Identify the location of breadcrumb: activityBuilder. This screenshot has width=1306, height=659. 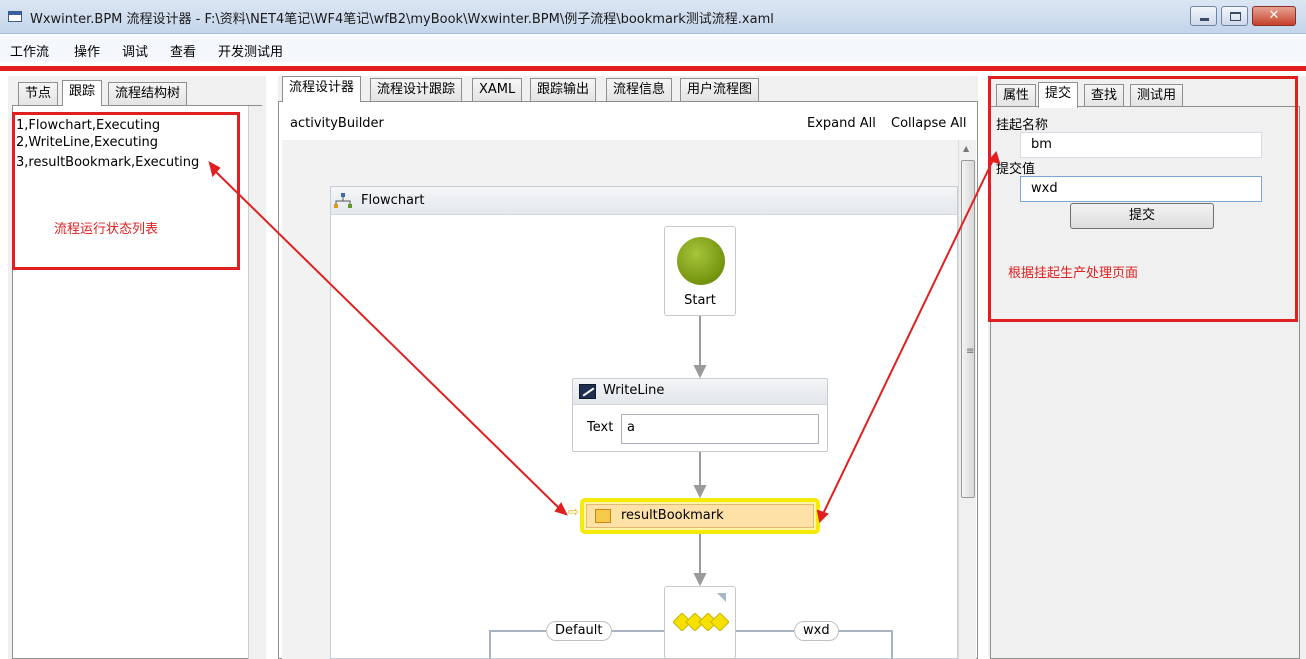
(337, 123).